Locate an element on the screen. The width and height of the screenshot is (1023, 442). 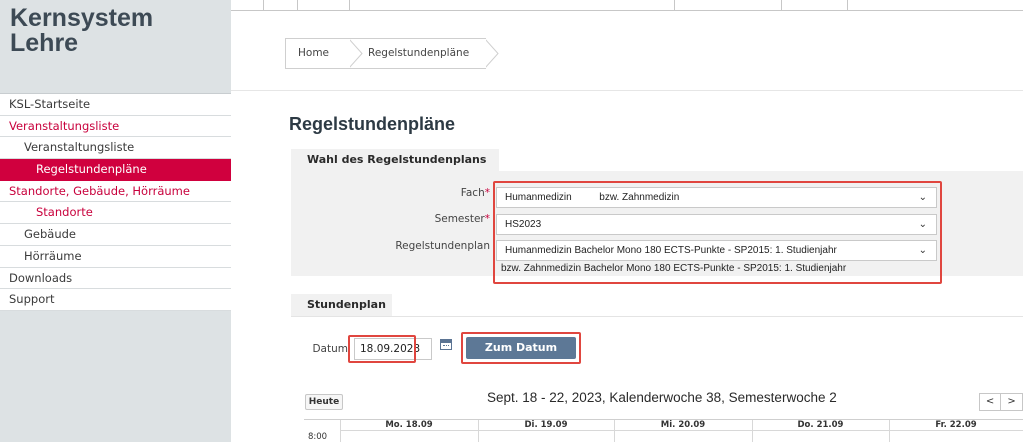
breadcrumb-home: Home is located at coordinates (324, 53).